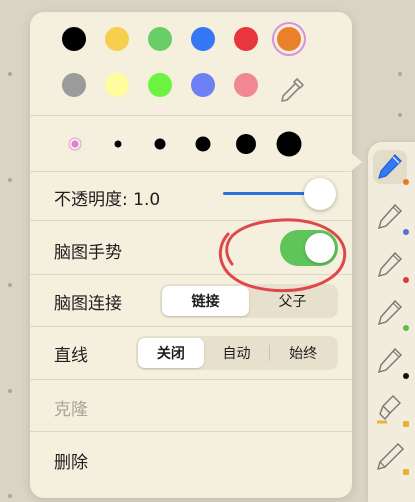 The image size is (415, 502). Describe the element at coordinates (289, 144) in the screenshot. I see `size-option-xxl` at that location.